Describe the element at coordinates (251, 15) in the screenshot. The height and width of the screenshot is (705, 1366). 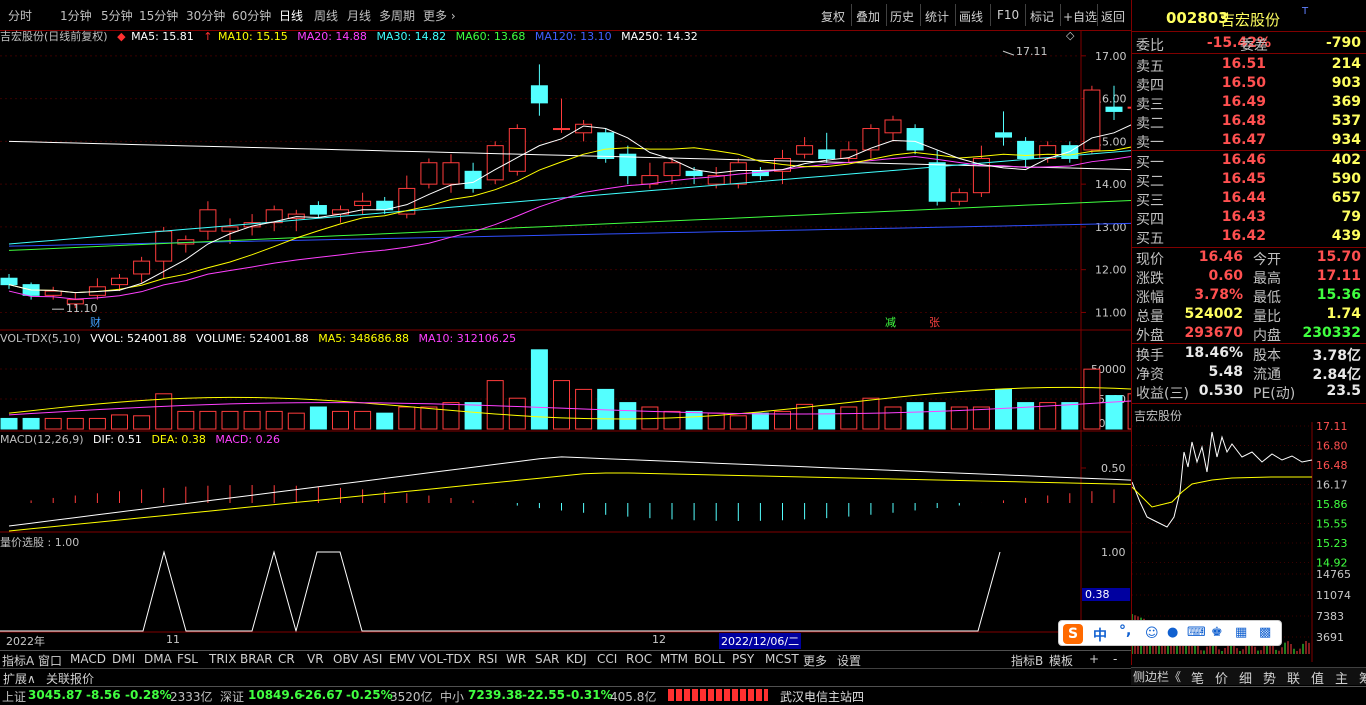
I see `period-tab-60min: 60分钟` at that location.